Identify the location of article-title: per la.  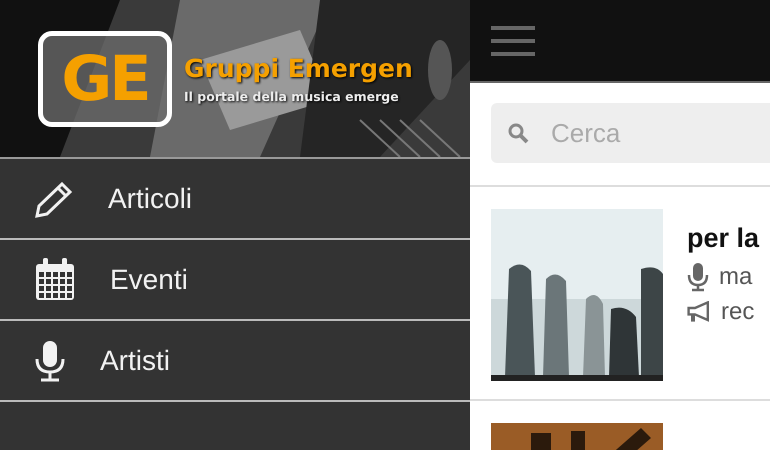
(723, 238).